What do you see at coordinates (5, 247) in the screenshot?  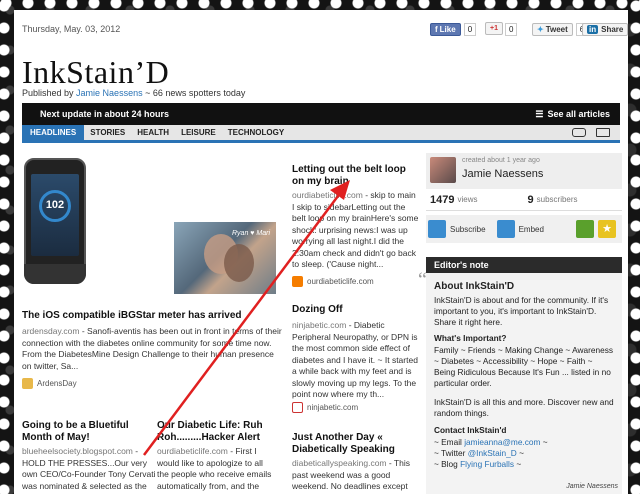 I see `left-border` at bounding box center [5, 247].